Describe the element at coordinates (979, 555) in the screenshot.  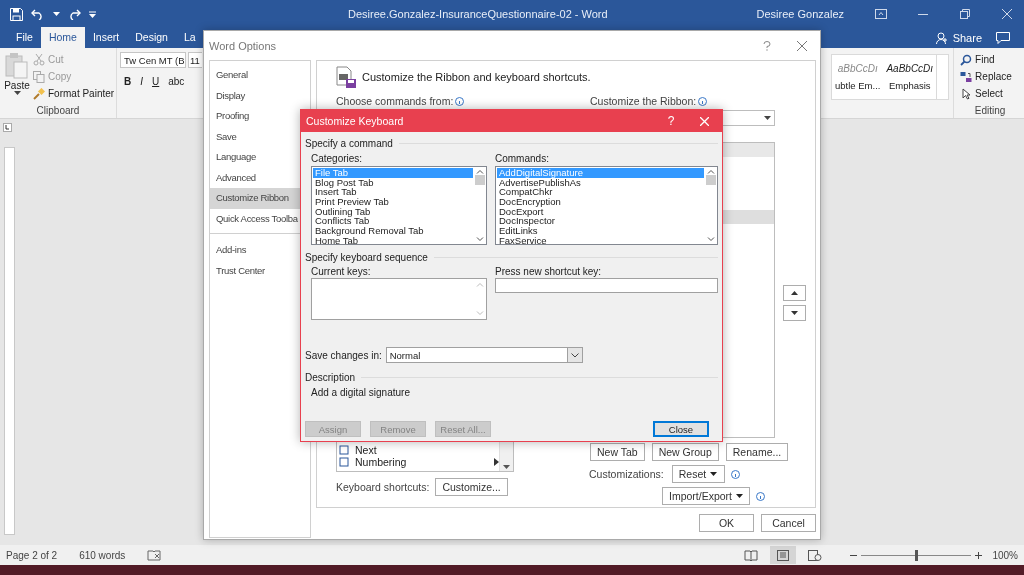
I see `zoom-in-icon` at that location.